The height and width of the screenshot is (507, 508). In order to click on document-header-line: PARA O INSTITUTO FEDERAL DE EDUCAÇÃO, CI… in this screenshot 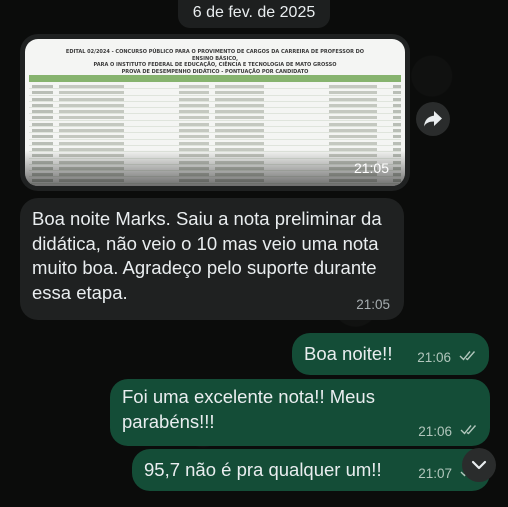, I will do `click(215, 65)`.